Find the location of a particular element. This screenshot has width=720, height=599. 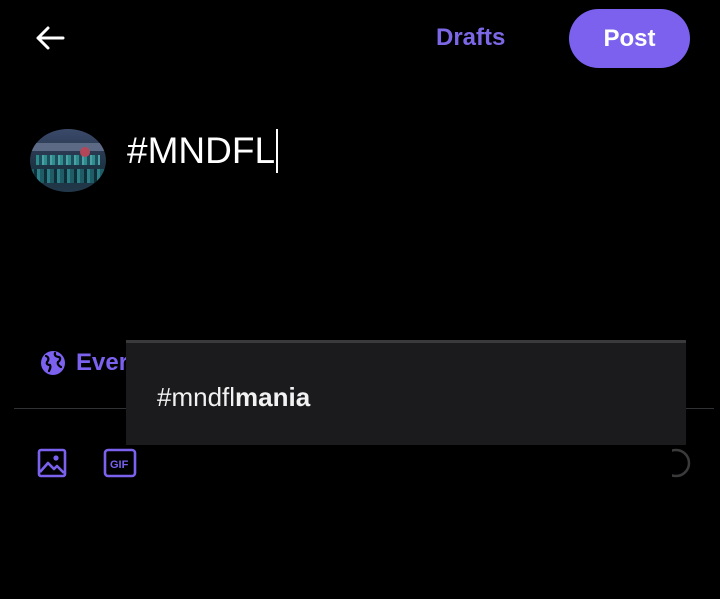

add-image-button is located at coordinates (52, 463).